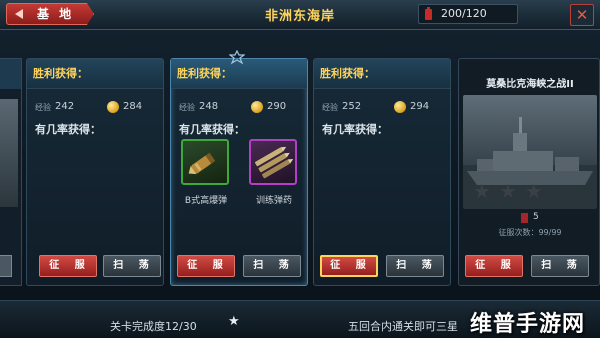  Describe the element at coordinates (237, 57) in the screenshot. I see `emblem-icon` at that location.